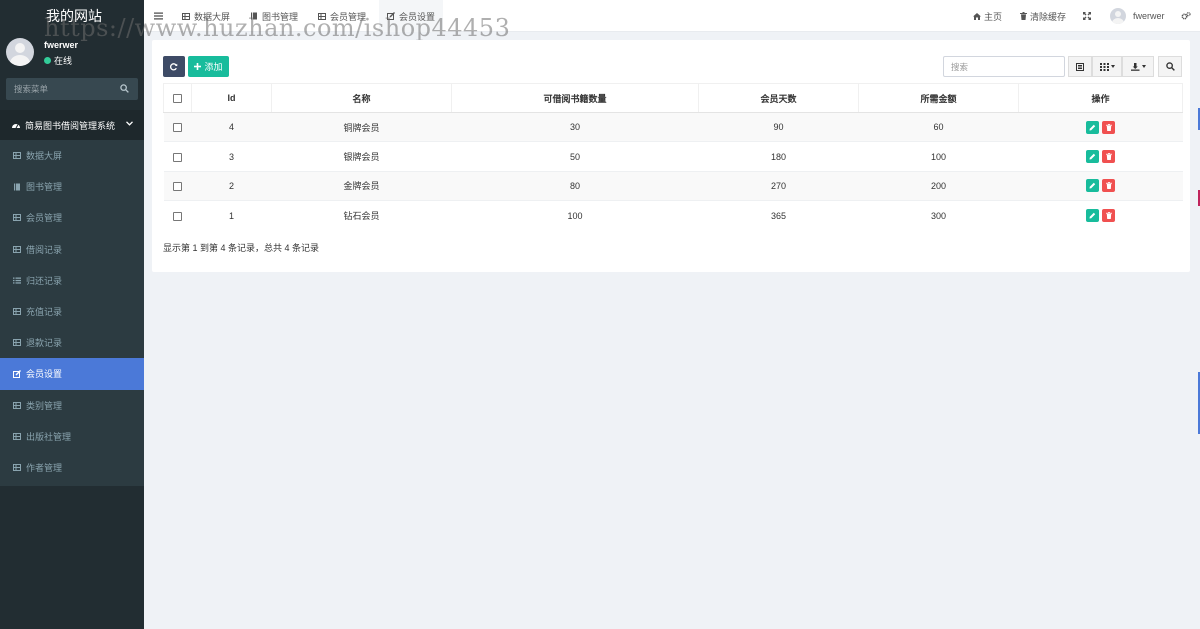 This screenshot has height=629, width=1200. I want to click on brand-title: 我的网站, so click(74, 16).